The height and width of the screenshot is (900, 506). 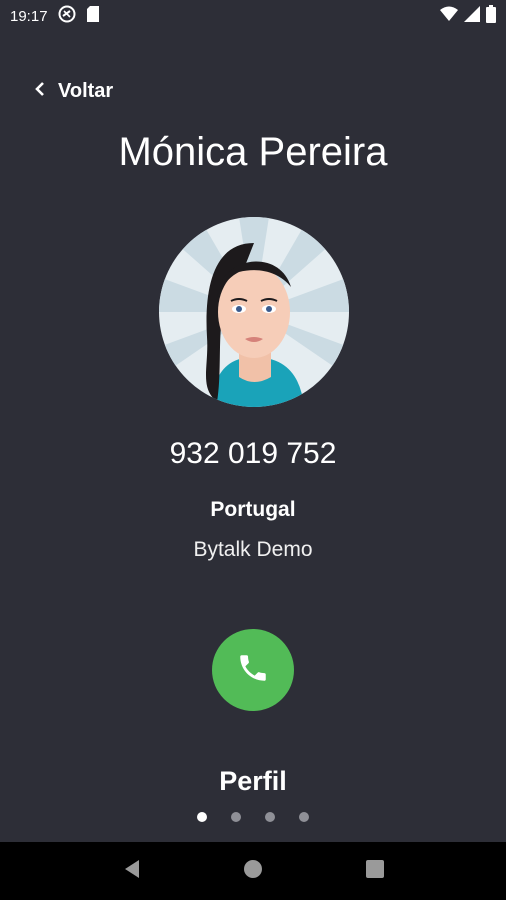 What do you see at coordinates (253, 781) in the screenshot?
I see `pager-label: Perfil` at bounding box center [253, 781].